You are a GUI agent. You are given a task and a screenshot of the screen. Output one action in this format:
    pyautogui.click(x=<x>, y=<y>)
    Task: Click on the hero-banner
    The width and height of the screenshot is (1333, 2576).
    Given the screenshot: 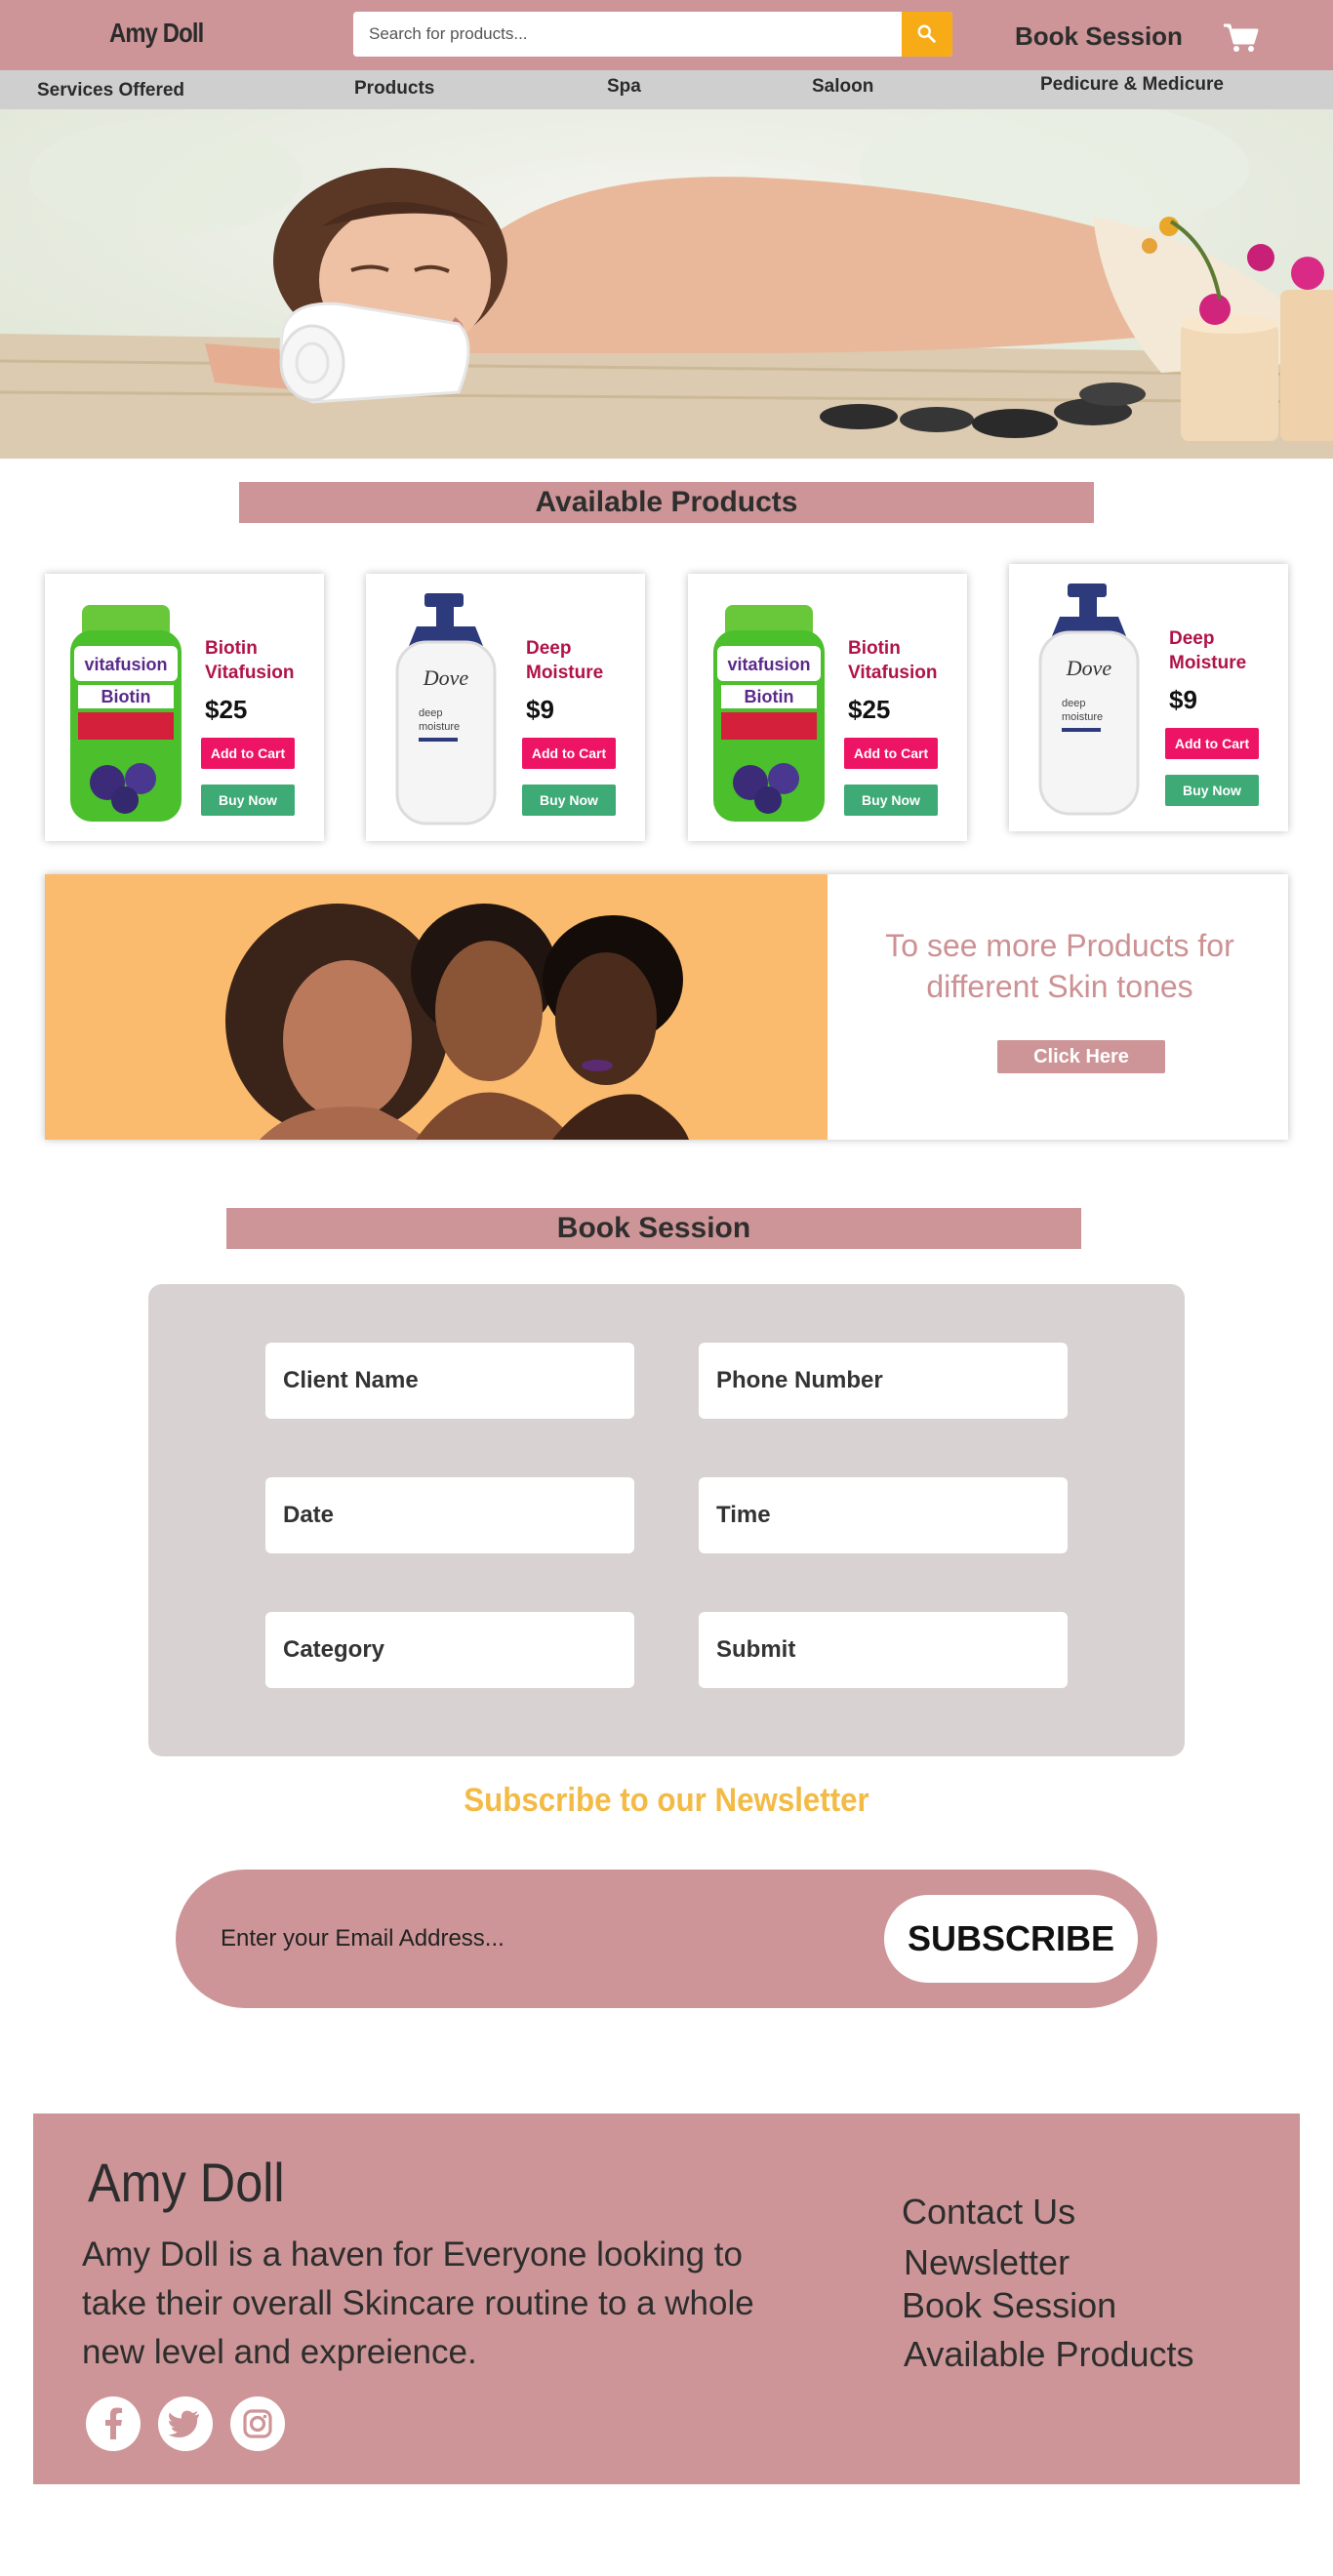 What is the action you would take?
    pyautogui.click(x=666, y=284)
    